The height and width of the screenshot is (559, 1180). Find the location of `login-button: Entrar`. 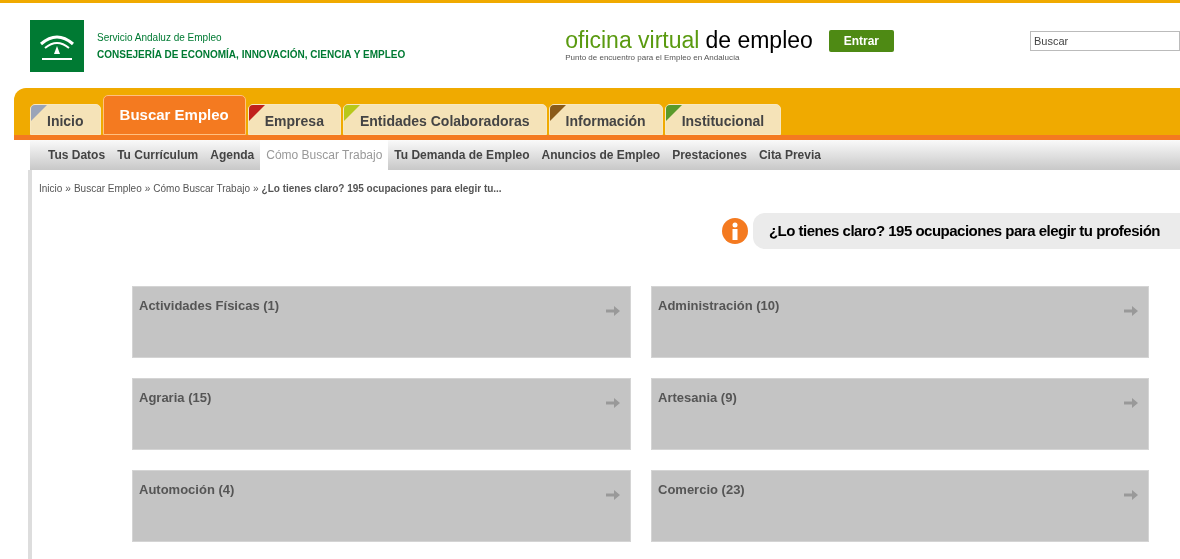

login-button: Entrar is located at coordinates (861, 40).